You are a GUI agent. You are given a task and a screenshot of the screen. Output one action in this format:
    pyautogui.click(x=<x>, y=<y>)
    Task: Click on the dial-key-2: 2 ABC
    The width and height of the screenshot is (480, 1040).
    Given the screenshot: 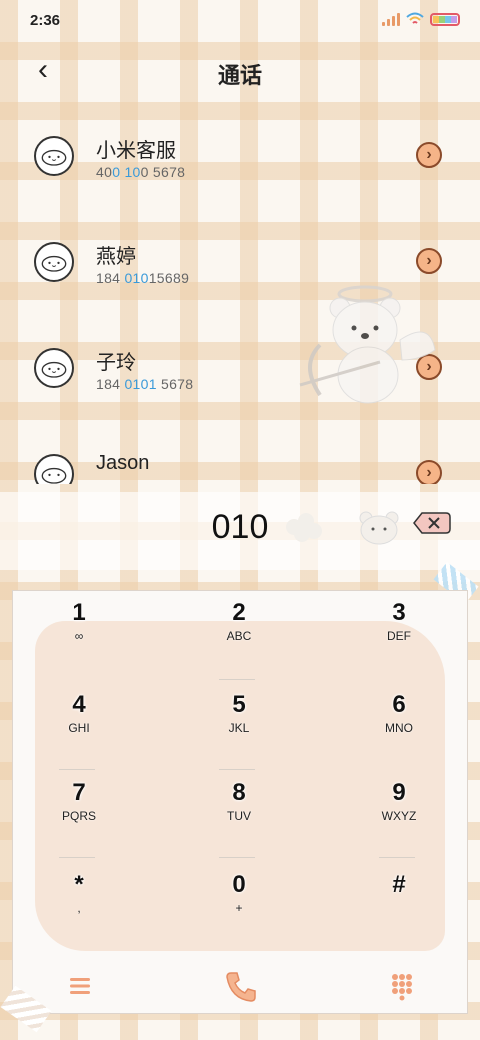 What is the action you would take?
    pyautogui.click(x=239, y=634)
    